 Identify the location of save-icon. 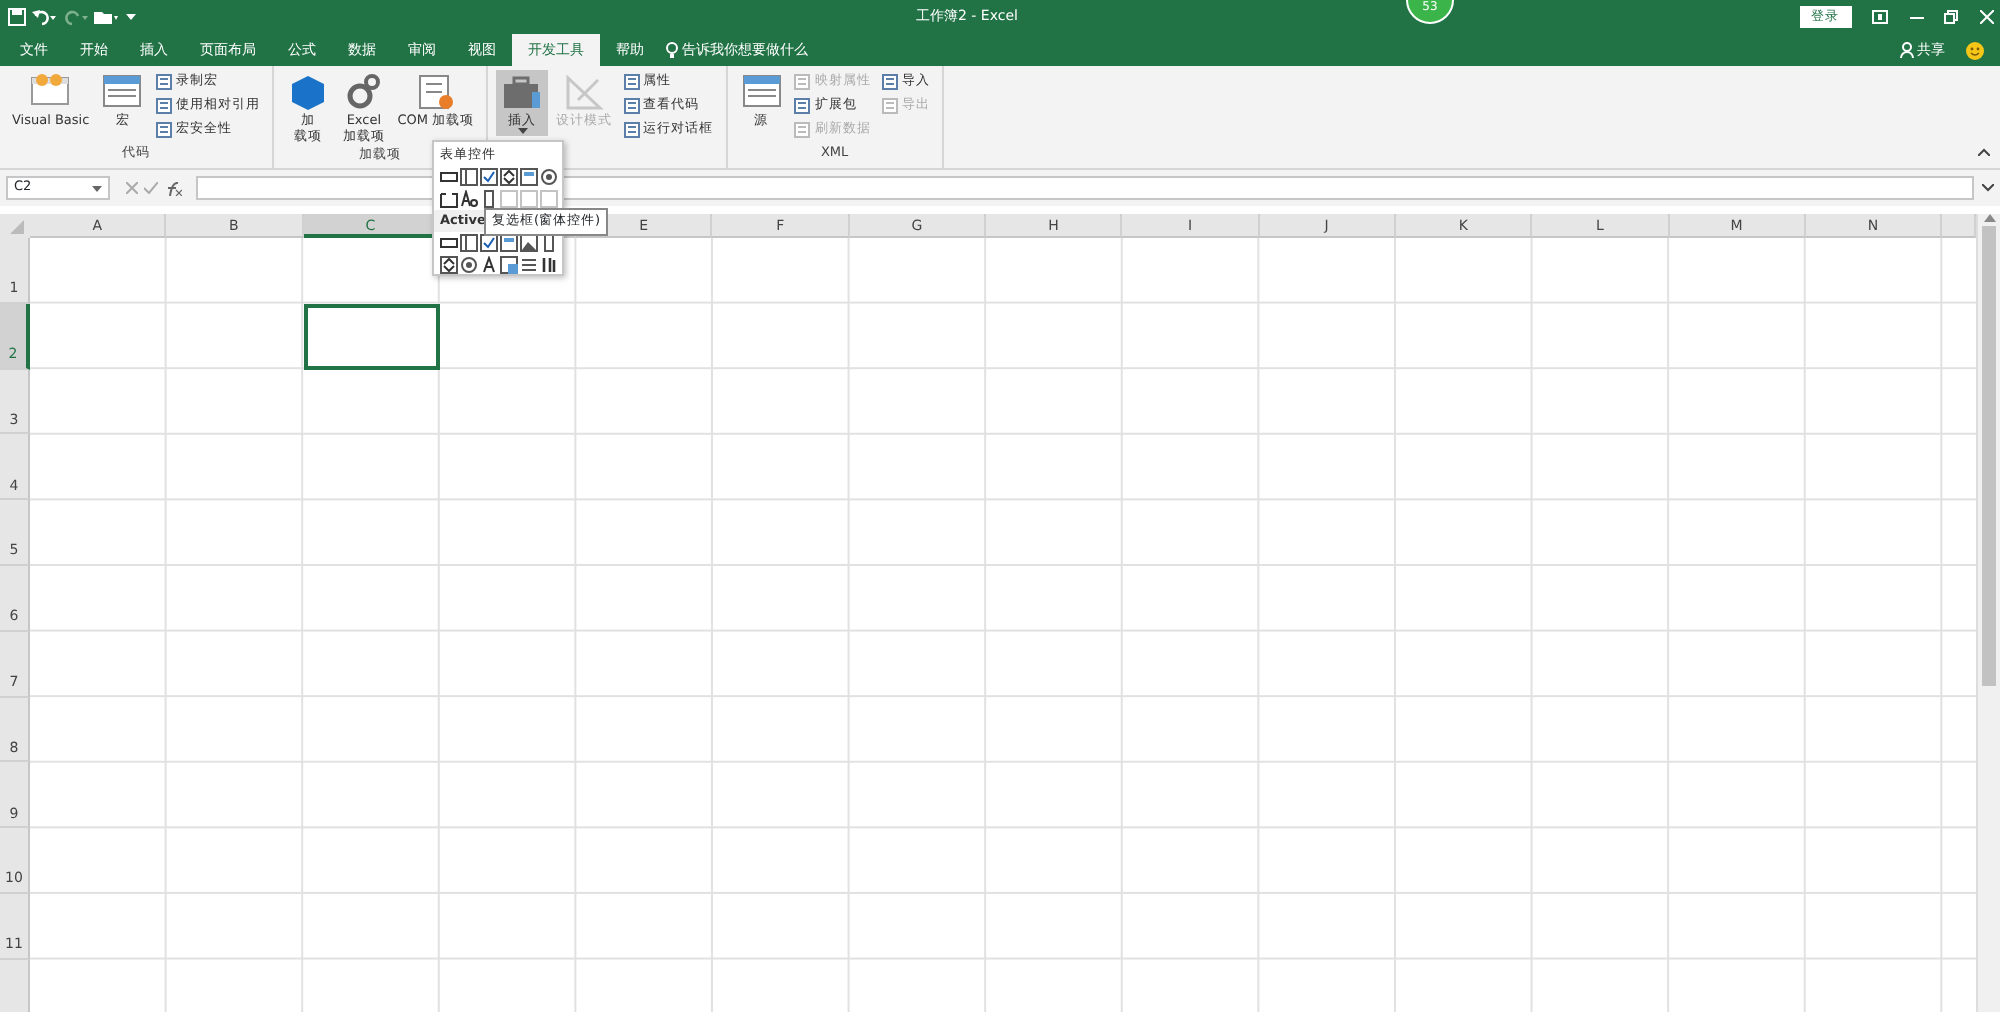
(16, 17).